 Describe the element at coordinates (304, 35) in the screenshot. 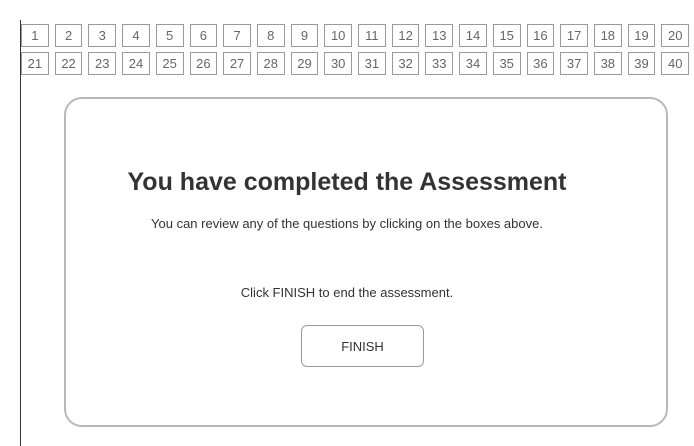

I see `question-box: 9` at that location.